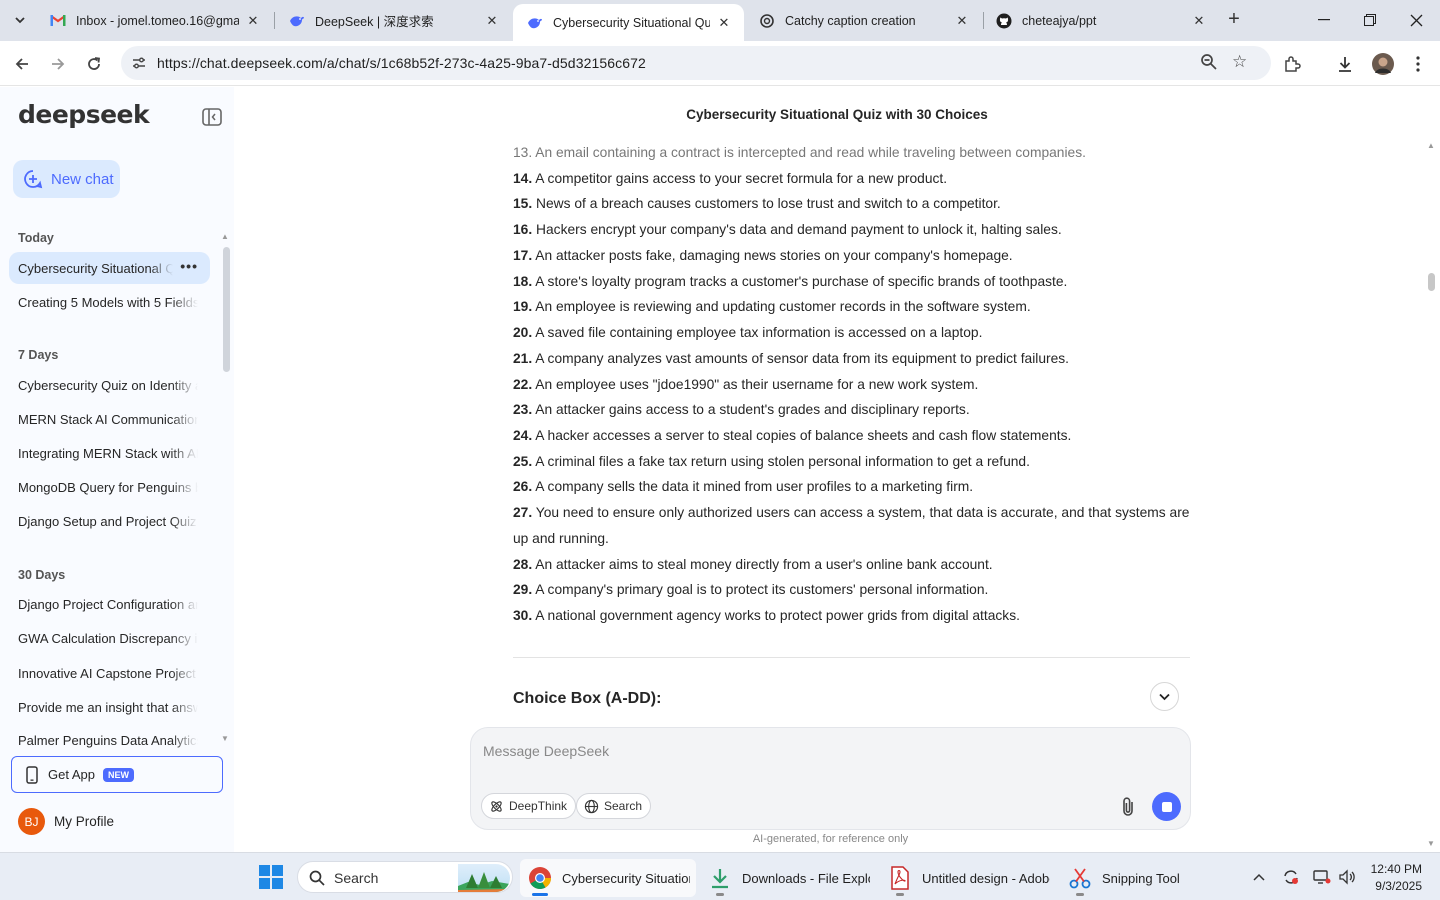  I want to click on browser-tab-chatgpt: Catchy caption creation ✕, so click(863, 20).